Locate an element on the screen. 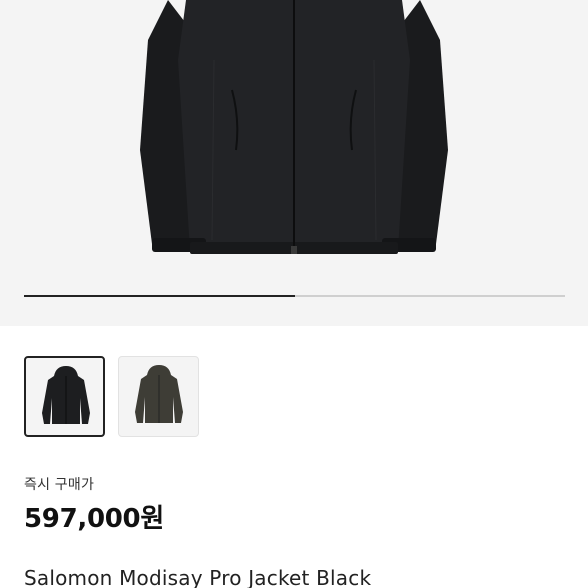 The image size is (588, 588). instant-buy-label: 즉시 구매가 is located at coordinates (59, 485).